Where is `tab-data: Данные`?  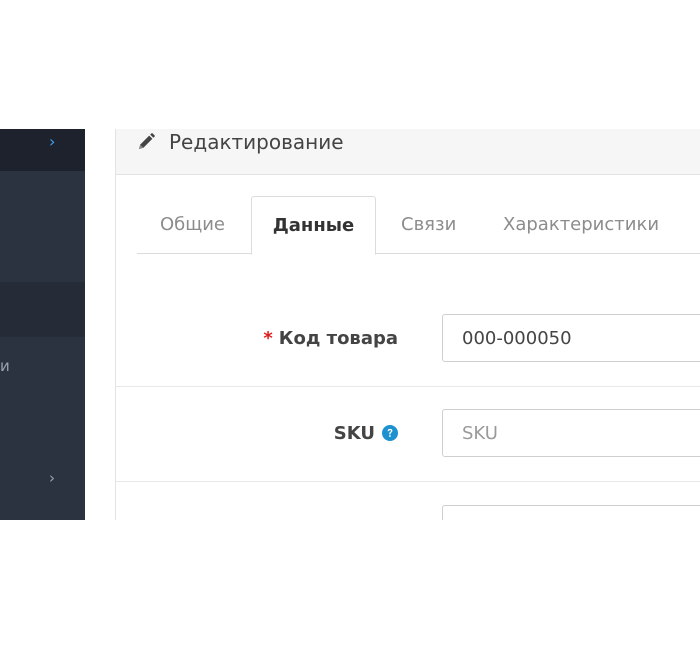 tab-data: Данные is located at coordinates (313, 225).